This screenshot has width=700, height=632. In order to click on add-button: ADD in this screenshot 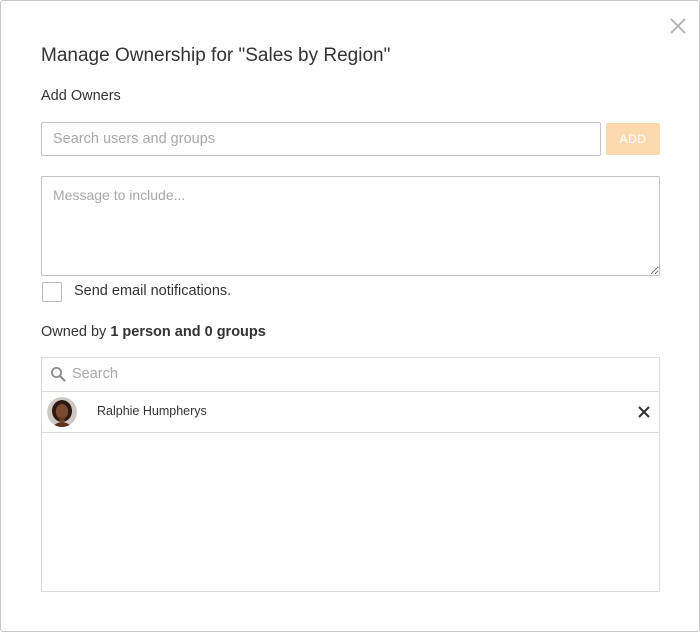, I will do `click(633, 139)`.